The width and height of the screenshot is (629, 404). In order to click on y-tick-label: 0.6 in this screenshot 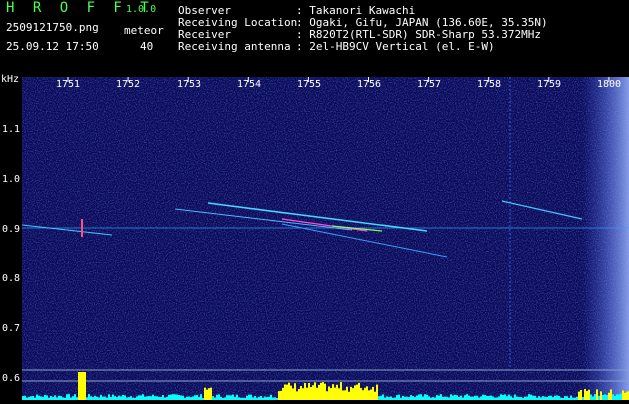, I will do `click(11, 378)`.